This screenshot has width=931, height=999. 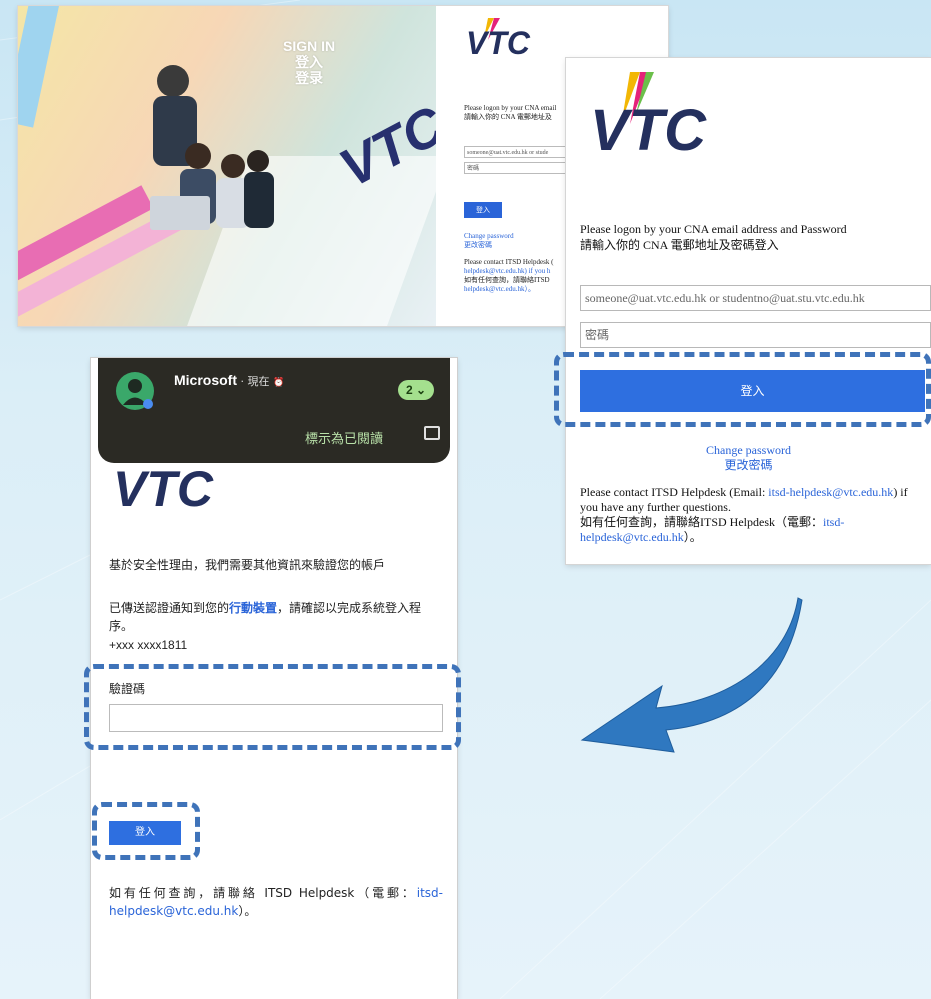 I want to click on verification-code-highlight, so click(x=272, y=707).